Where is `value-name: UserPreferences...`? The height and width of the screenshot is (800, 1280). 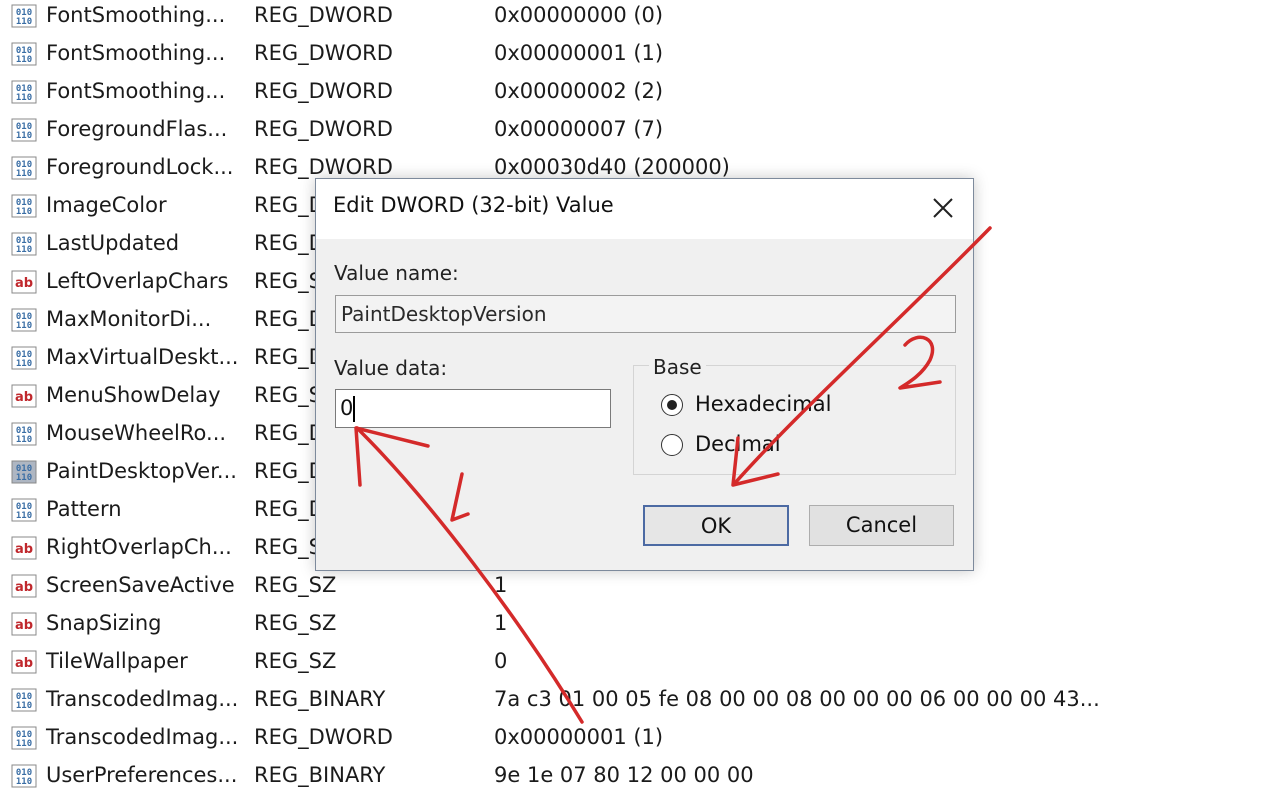
value-name: UserPreferences... is located at coordinates (142, 775).